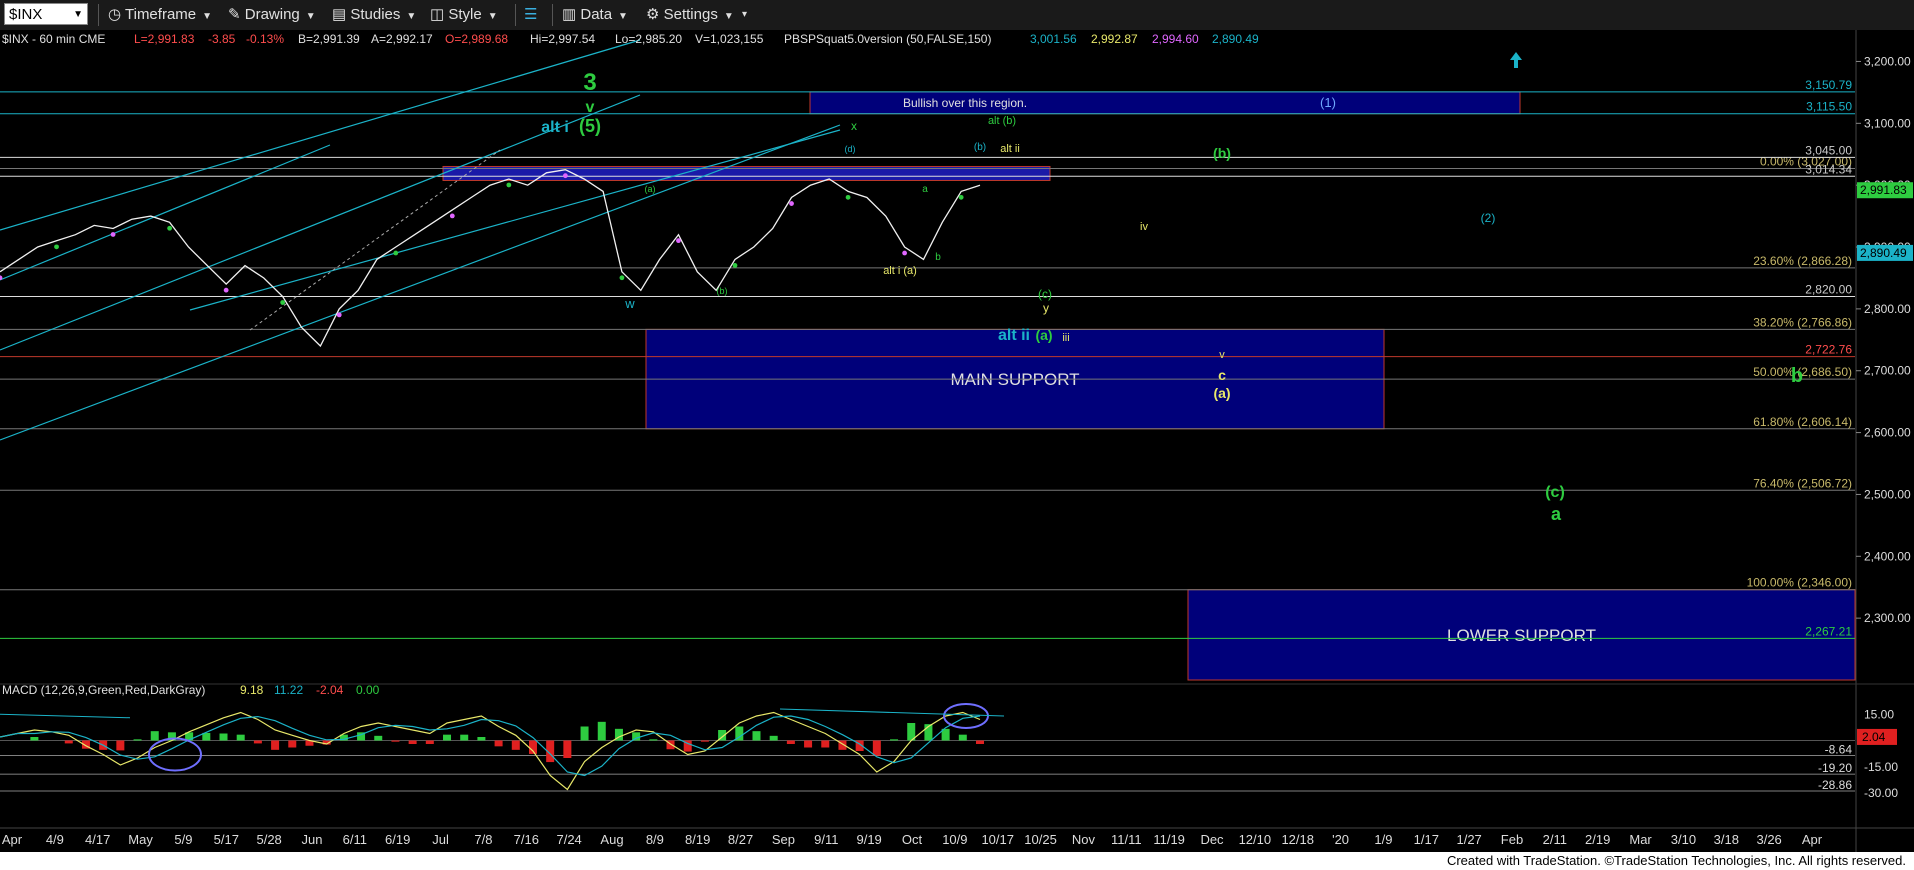 This screenshot has width=1914, height=870. What do you see at coordinates (1556, 514) in the screenshot?
I see `wave-label: a` at bounding box center [1556, 514].